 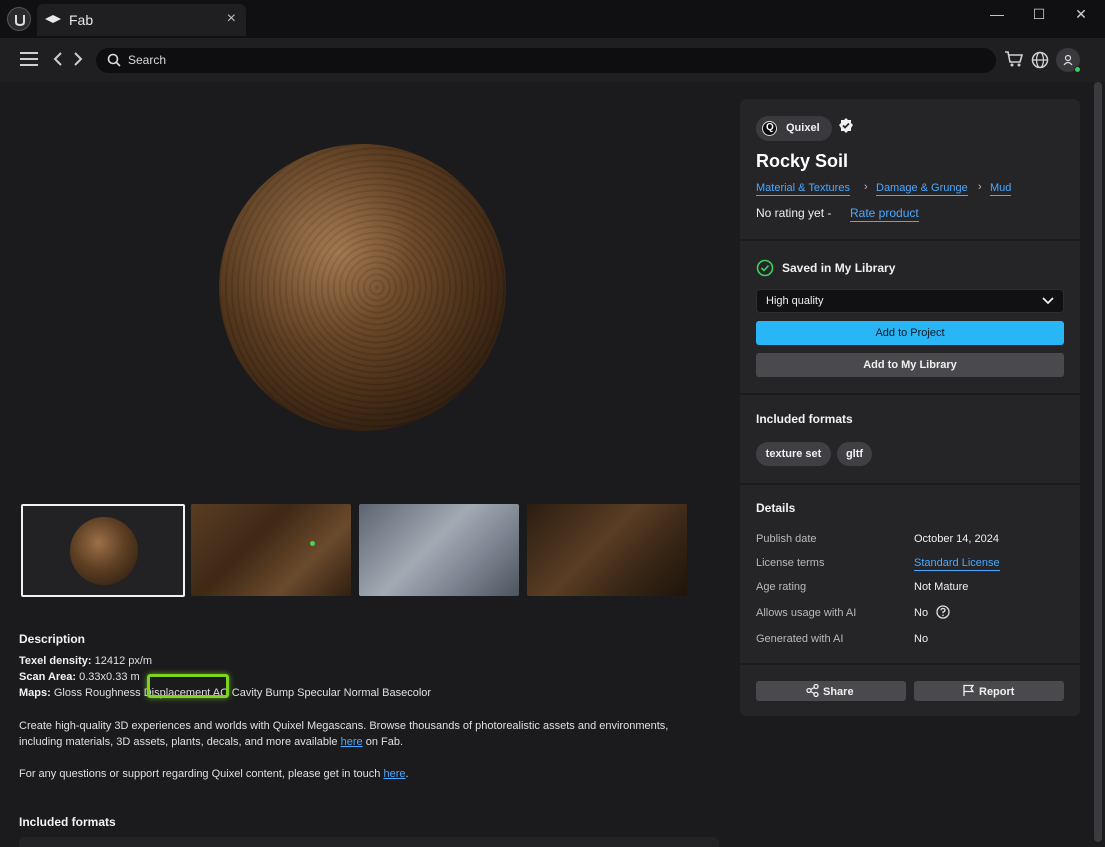 What do you see at coordinates (78, 59) in the screenshot?
I see `forward-arrow-icon` at bounding box center [78, 59].